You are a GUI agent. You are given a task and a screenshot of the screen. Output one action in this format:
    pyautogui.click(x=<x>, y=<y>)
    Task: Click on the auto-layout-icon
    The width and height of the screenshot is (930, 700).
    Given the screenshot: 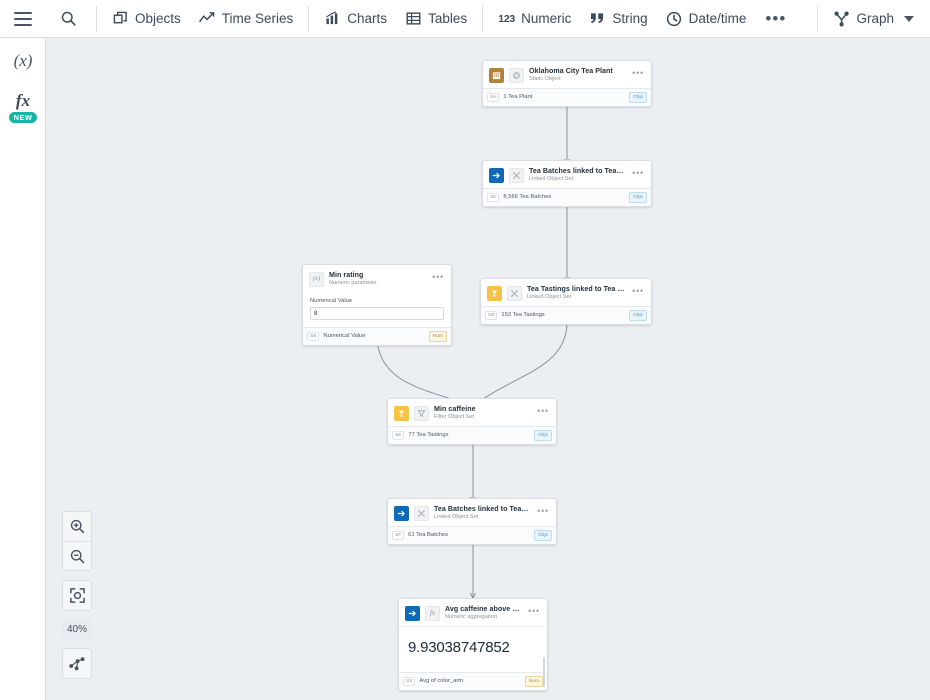 What is the action you would take?
    pyautogui.click(x=77, y=663)
    